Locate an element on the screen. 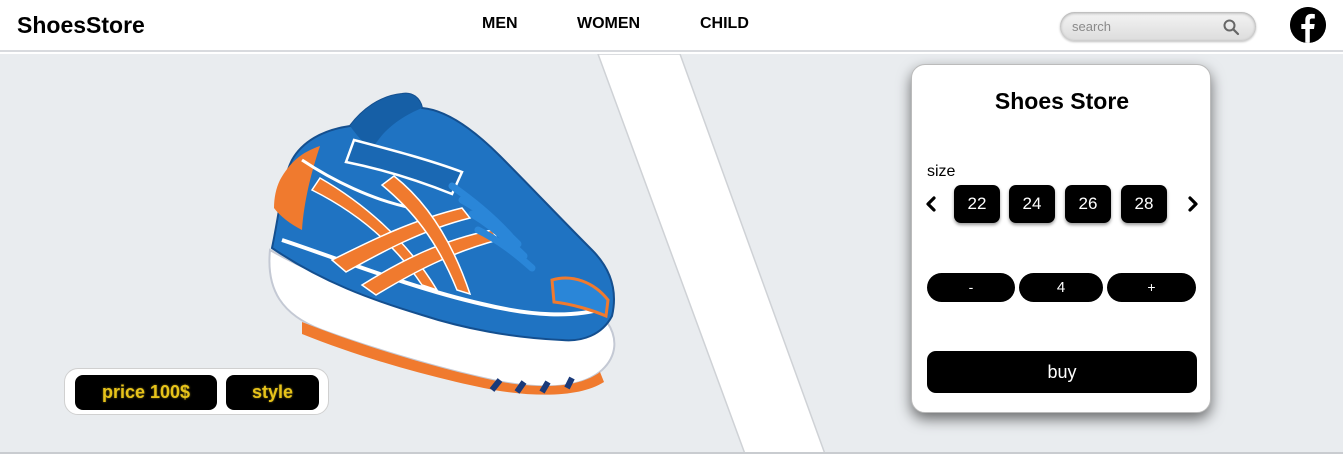 This screenshot has width=1343, height=456. brand-logo-text: ShoesStore is located at coordinates (81, 25).